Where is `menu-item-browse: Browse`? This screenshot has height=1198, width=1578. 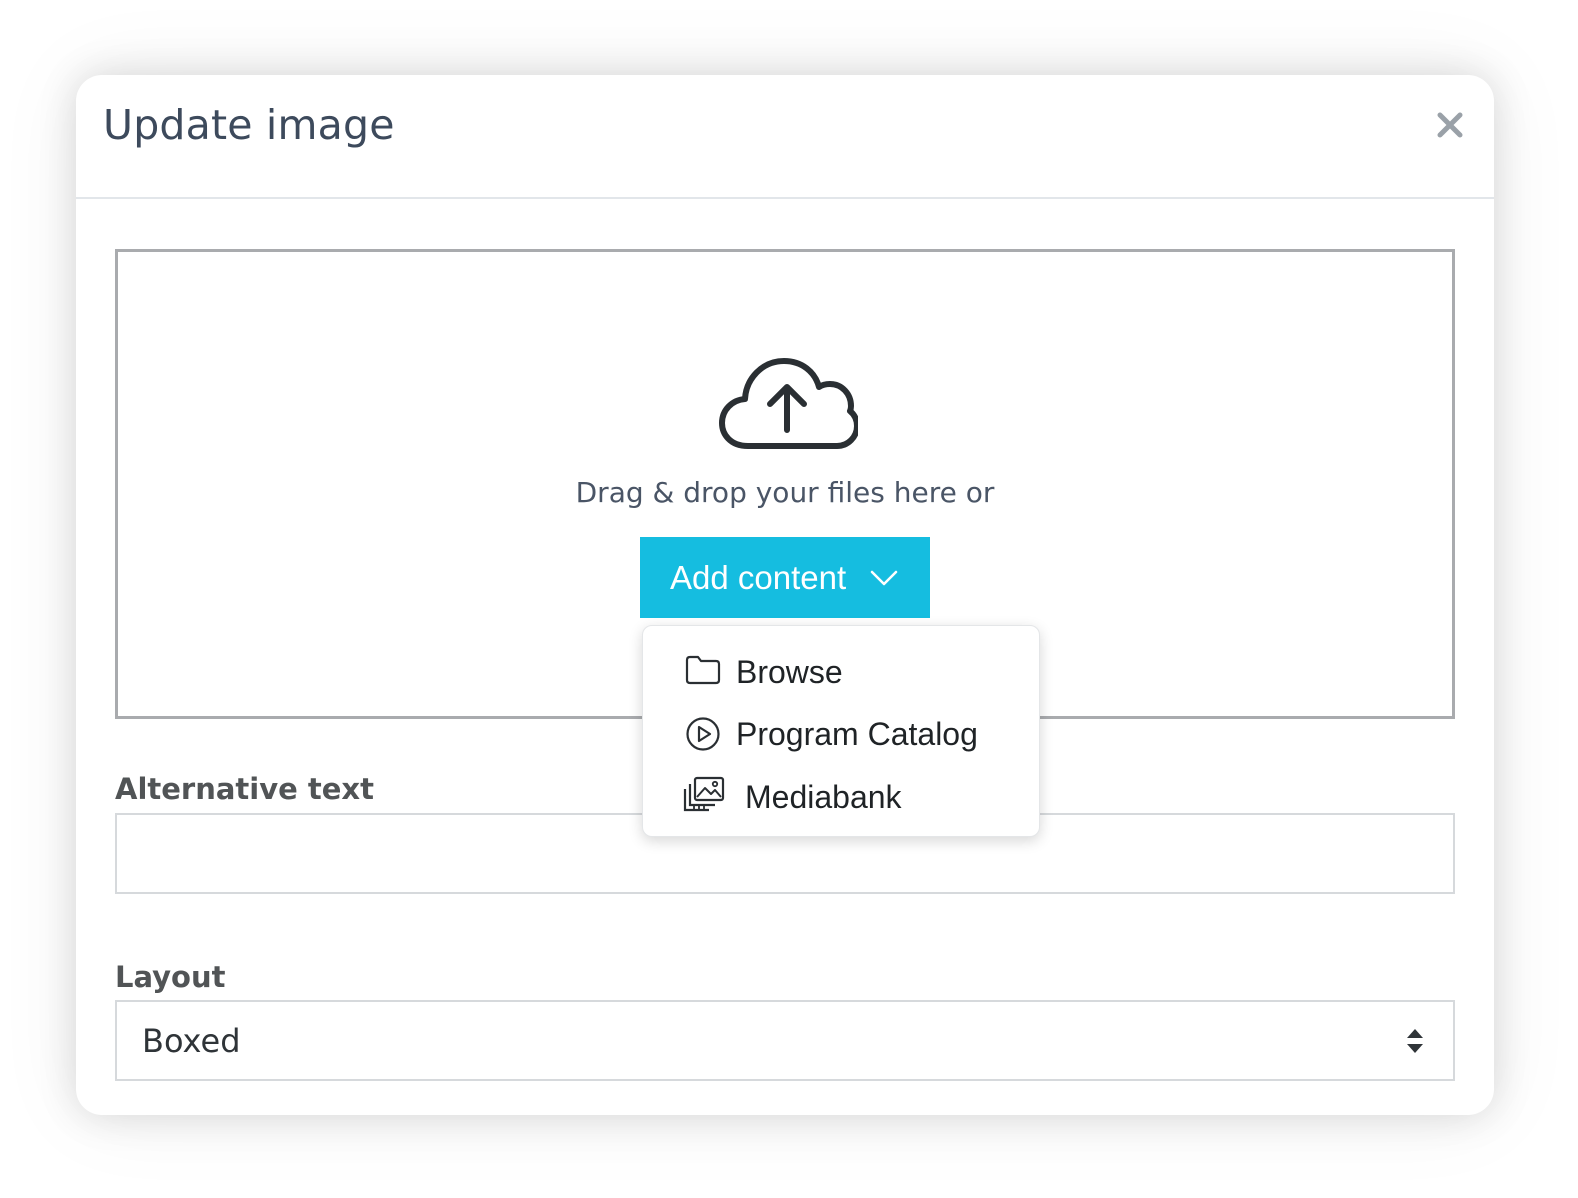
menu-item-browse: Browse is located at coordinates (841, 670).